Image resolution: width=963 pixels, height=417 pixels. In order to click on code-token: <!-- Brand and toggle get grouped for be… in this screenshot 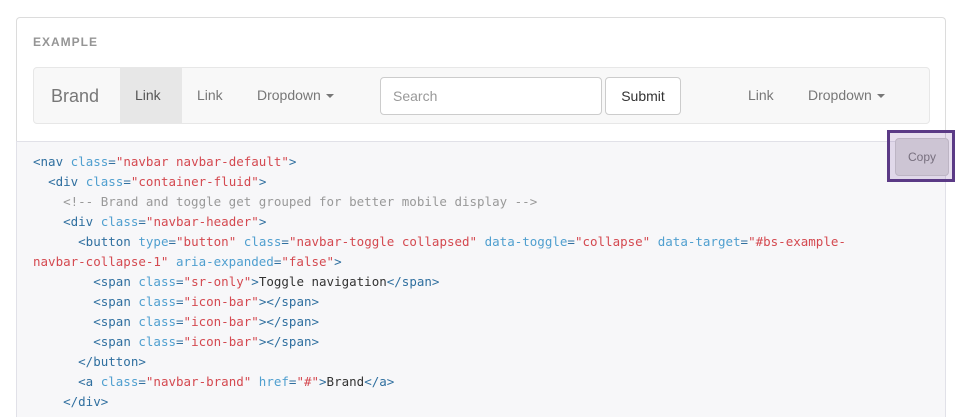, I will do `click(300, 201)`.